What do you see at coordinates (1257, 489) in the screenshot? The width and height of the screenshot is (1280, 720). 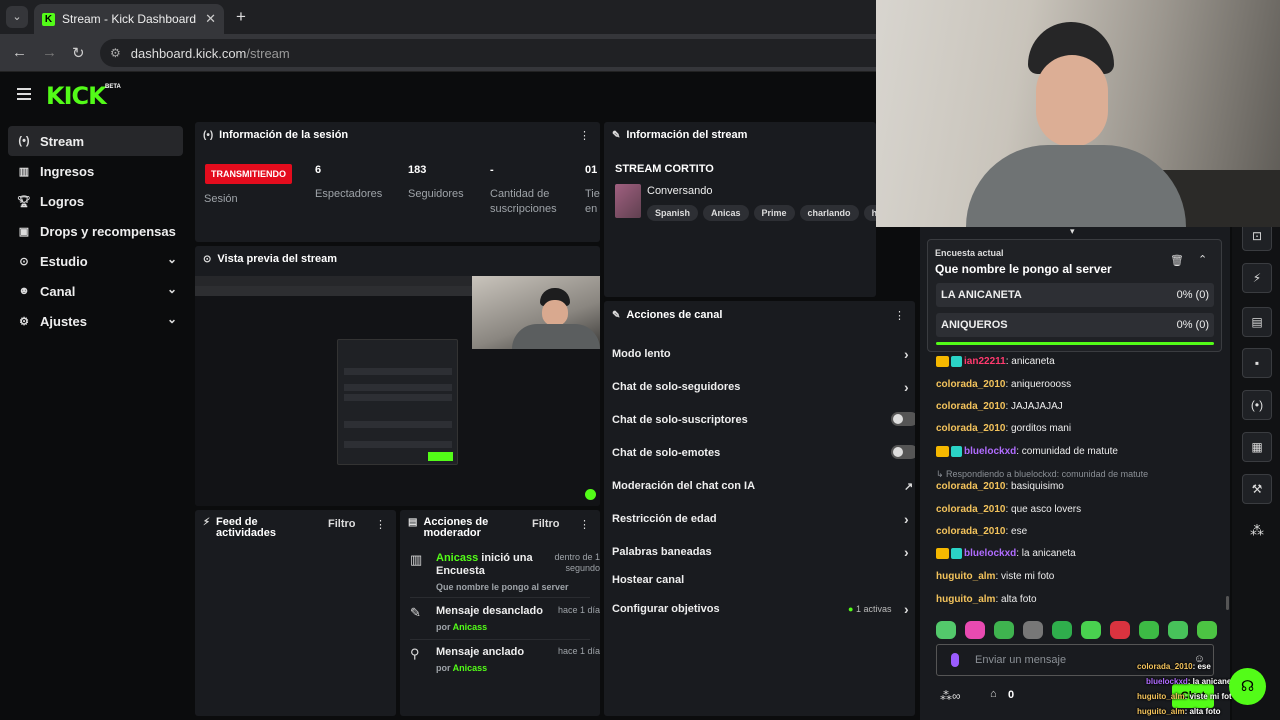 I see `wrench-icon: ⚒` at bounding box center [1257, 489].